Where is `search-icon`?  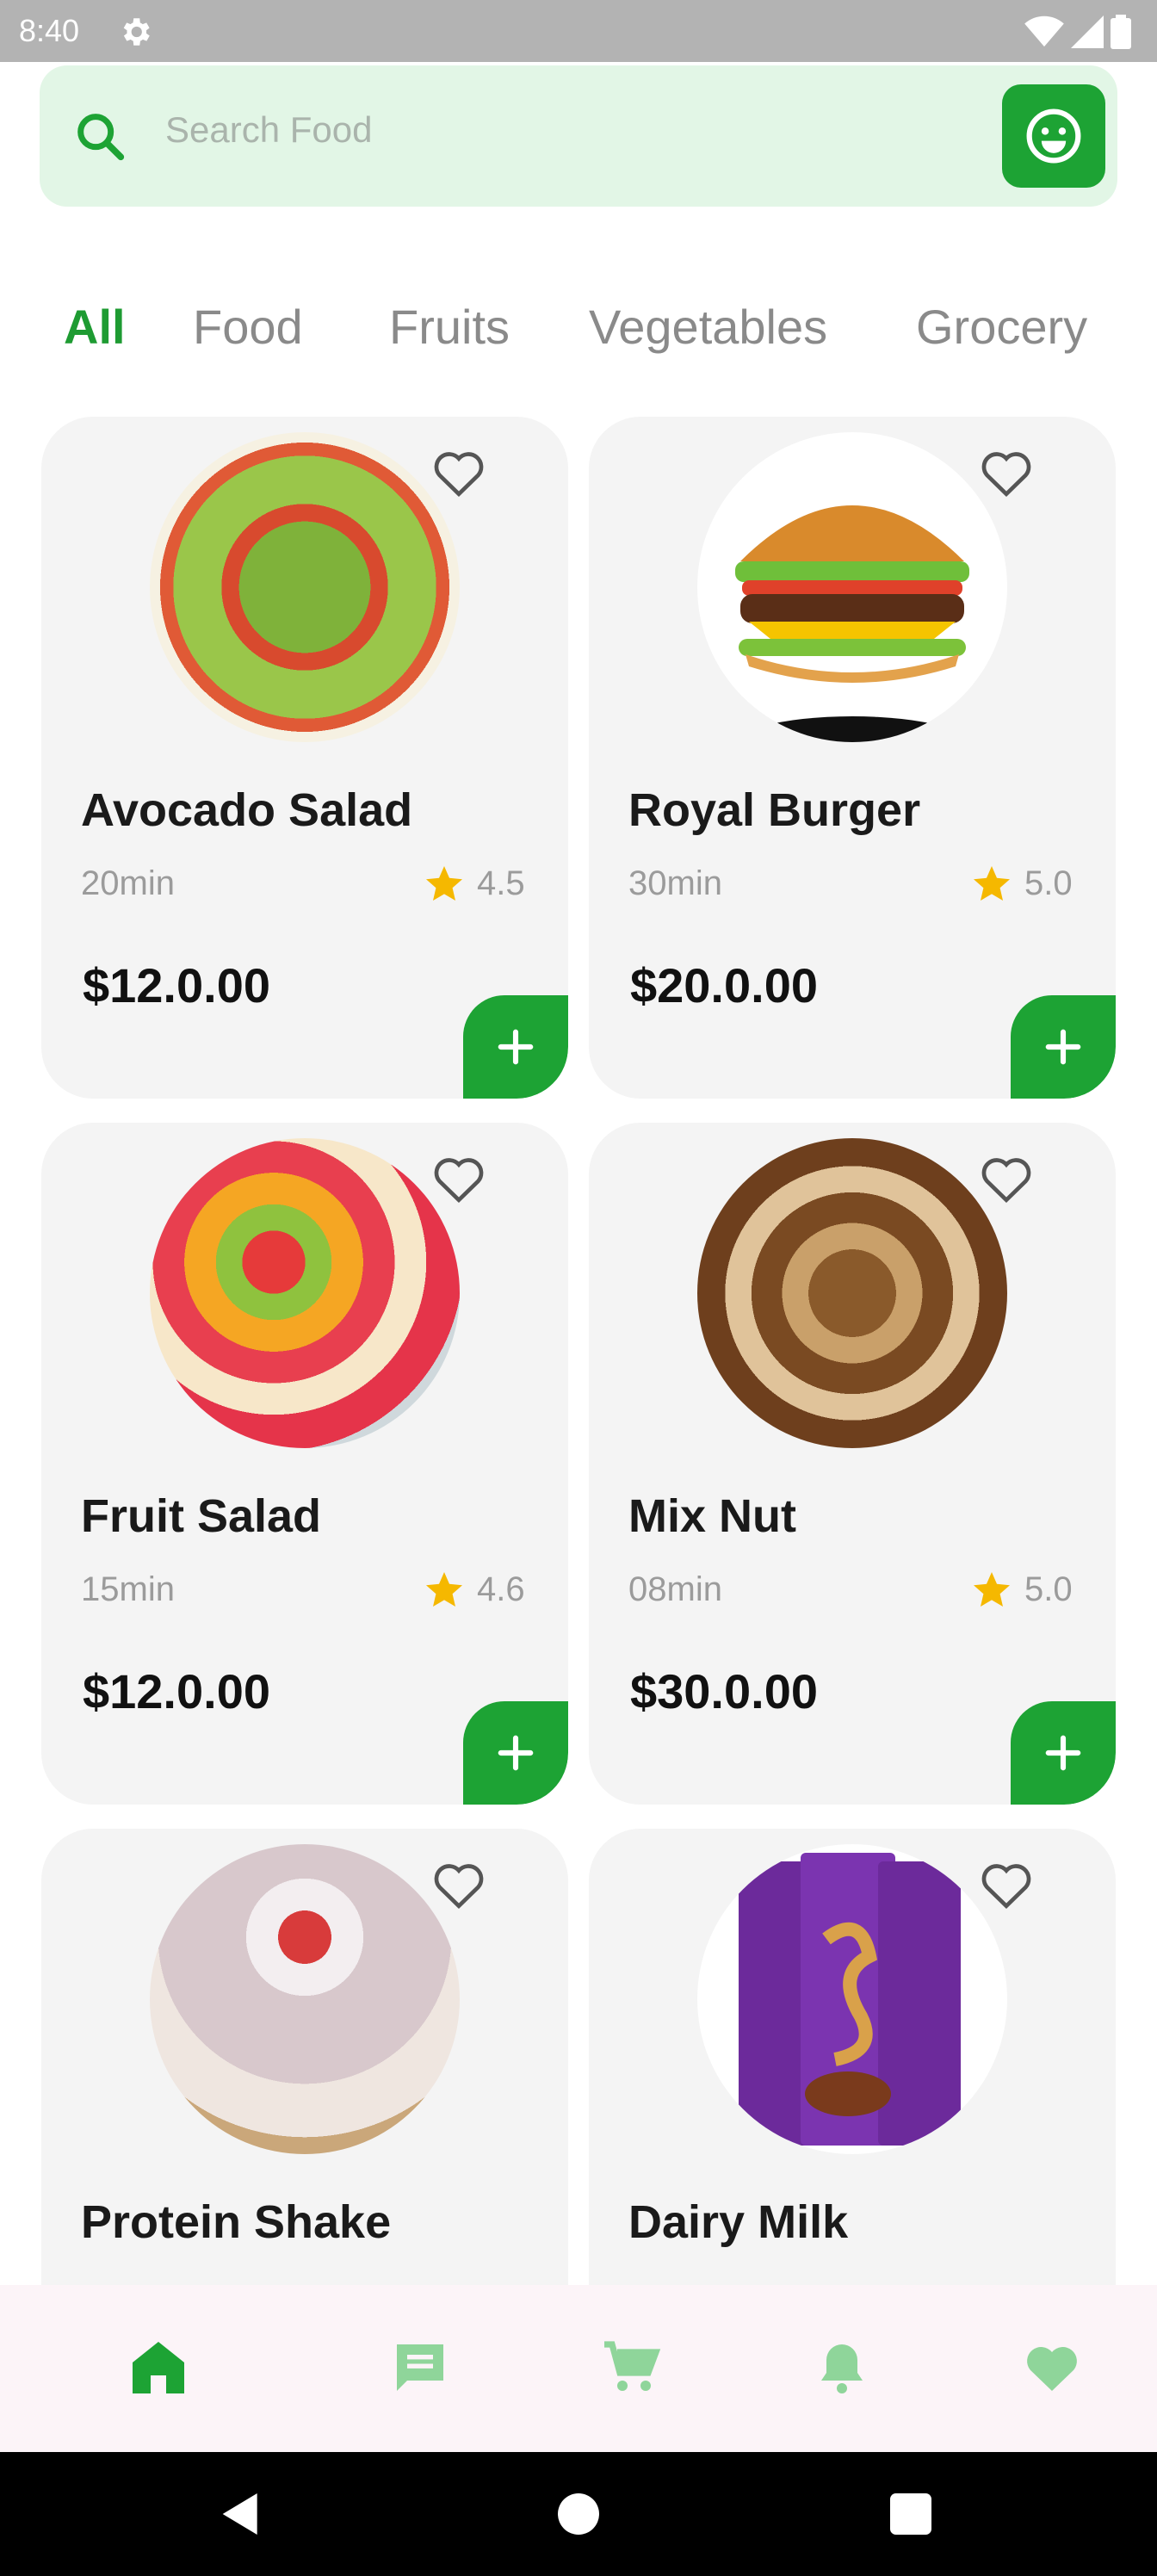 search-icon is located at coordinates (101, 137).